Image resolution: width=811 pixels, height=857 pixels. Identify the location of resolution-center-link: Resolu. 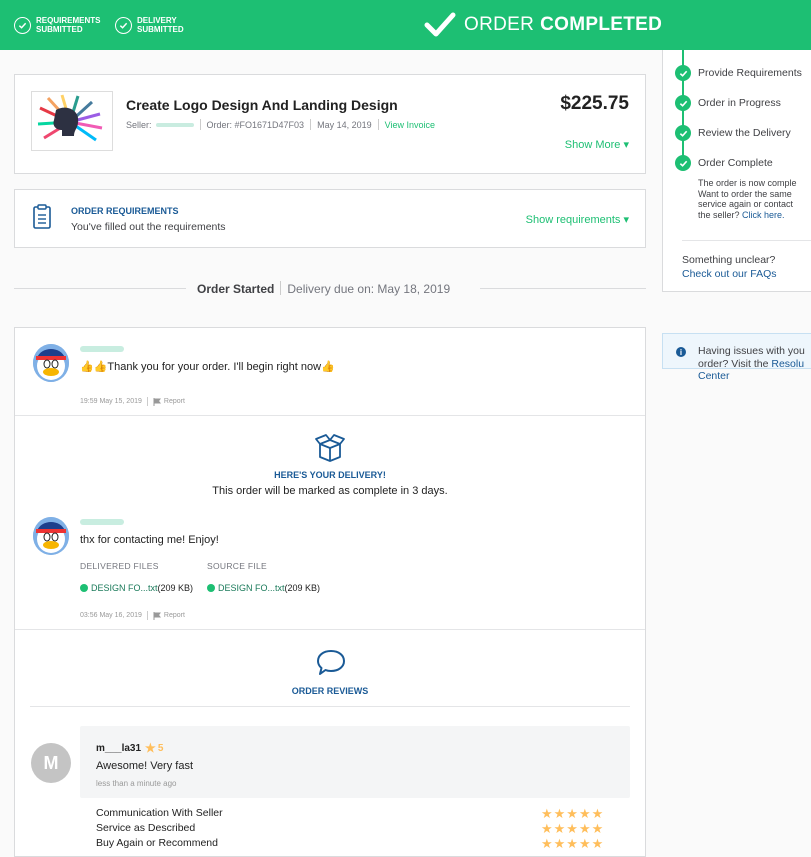
(787, 364).